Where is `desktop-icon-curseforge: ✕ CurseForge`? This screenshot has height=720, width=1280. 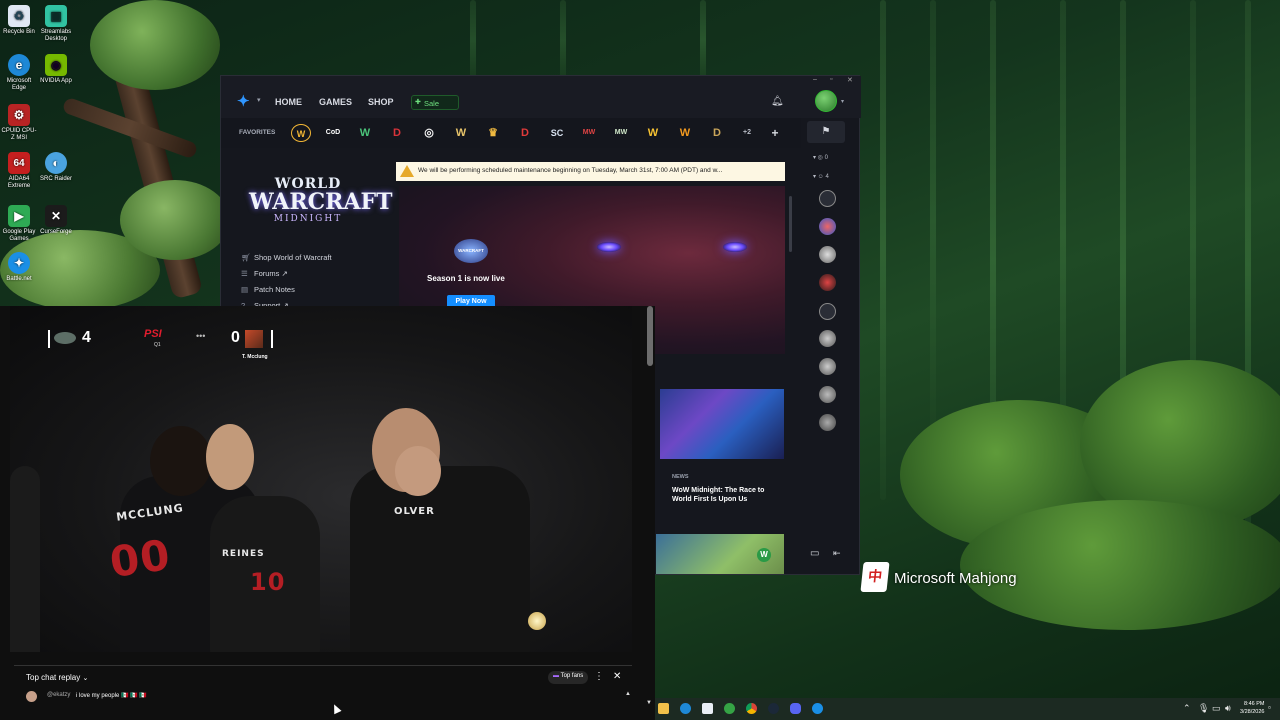 desktop-icon-curseforge: ✕ CurseForge is located at coordinates (56, 220).